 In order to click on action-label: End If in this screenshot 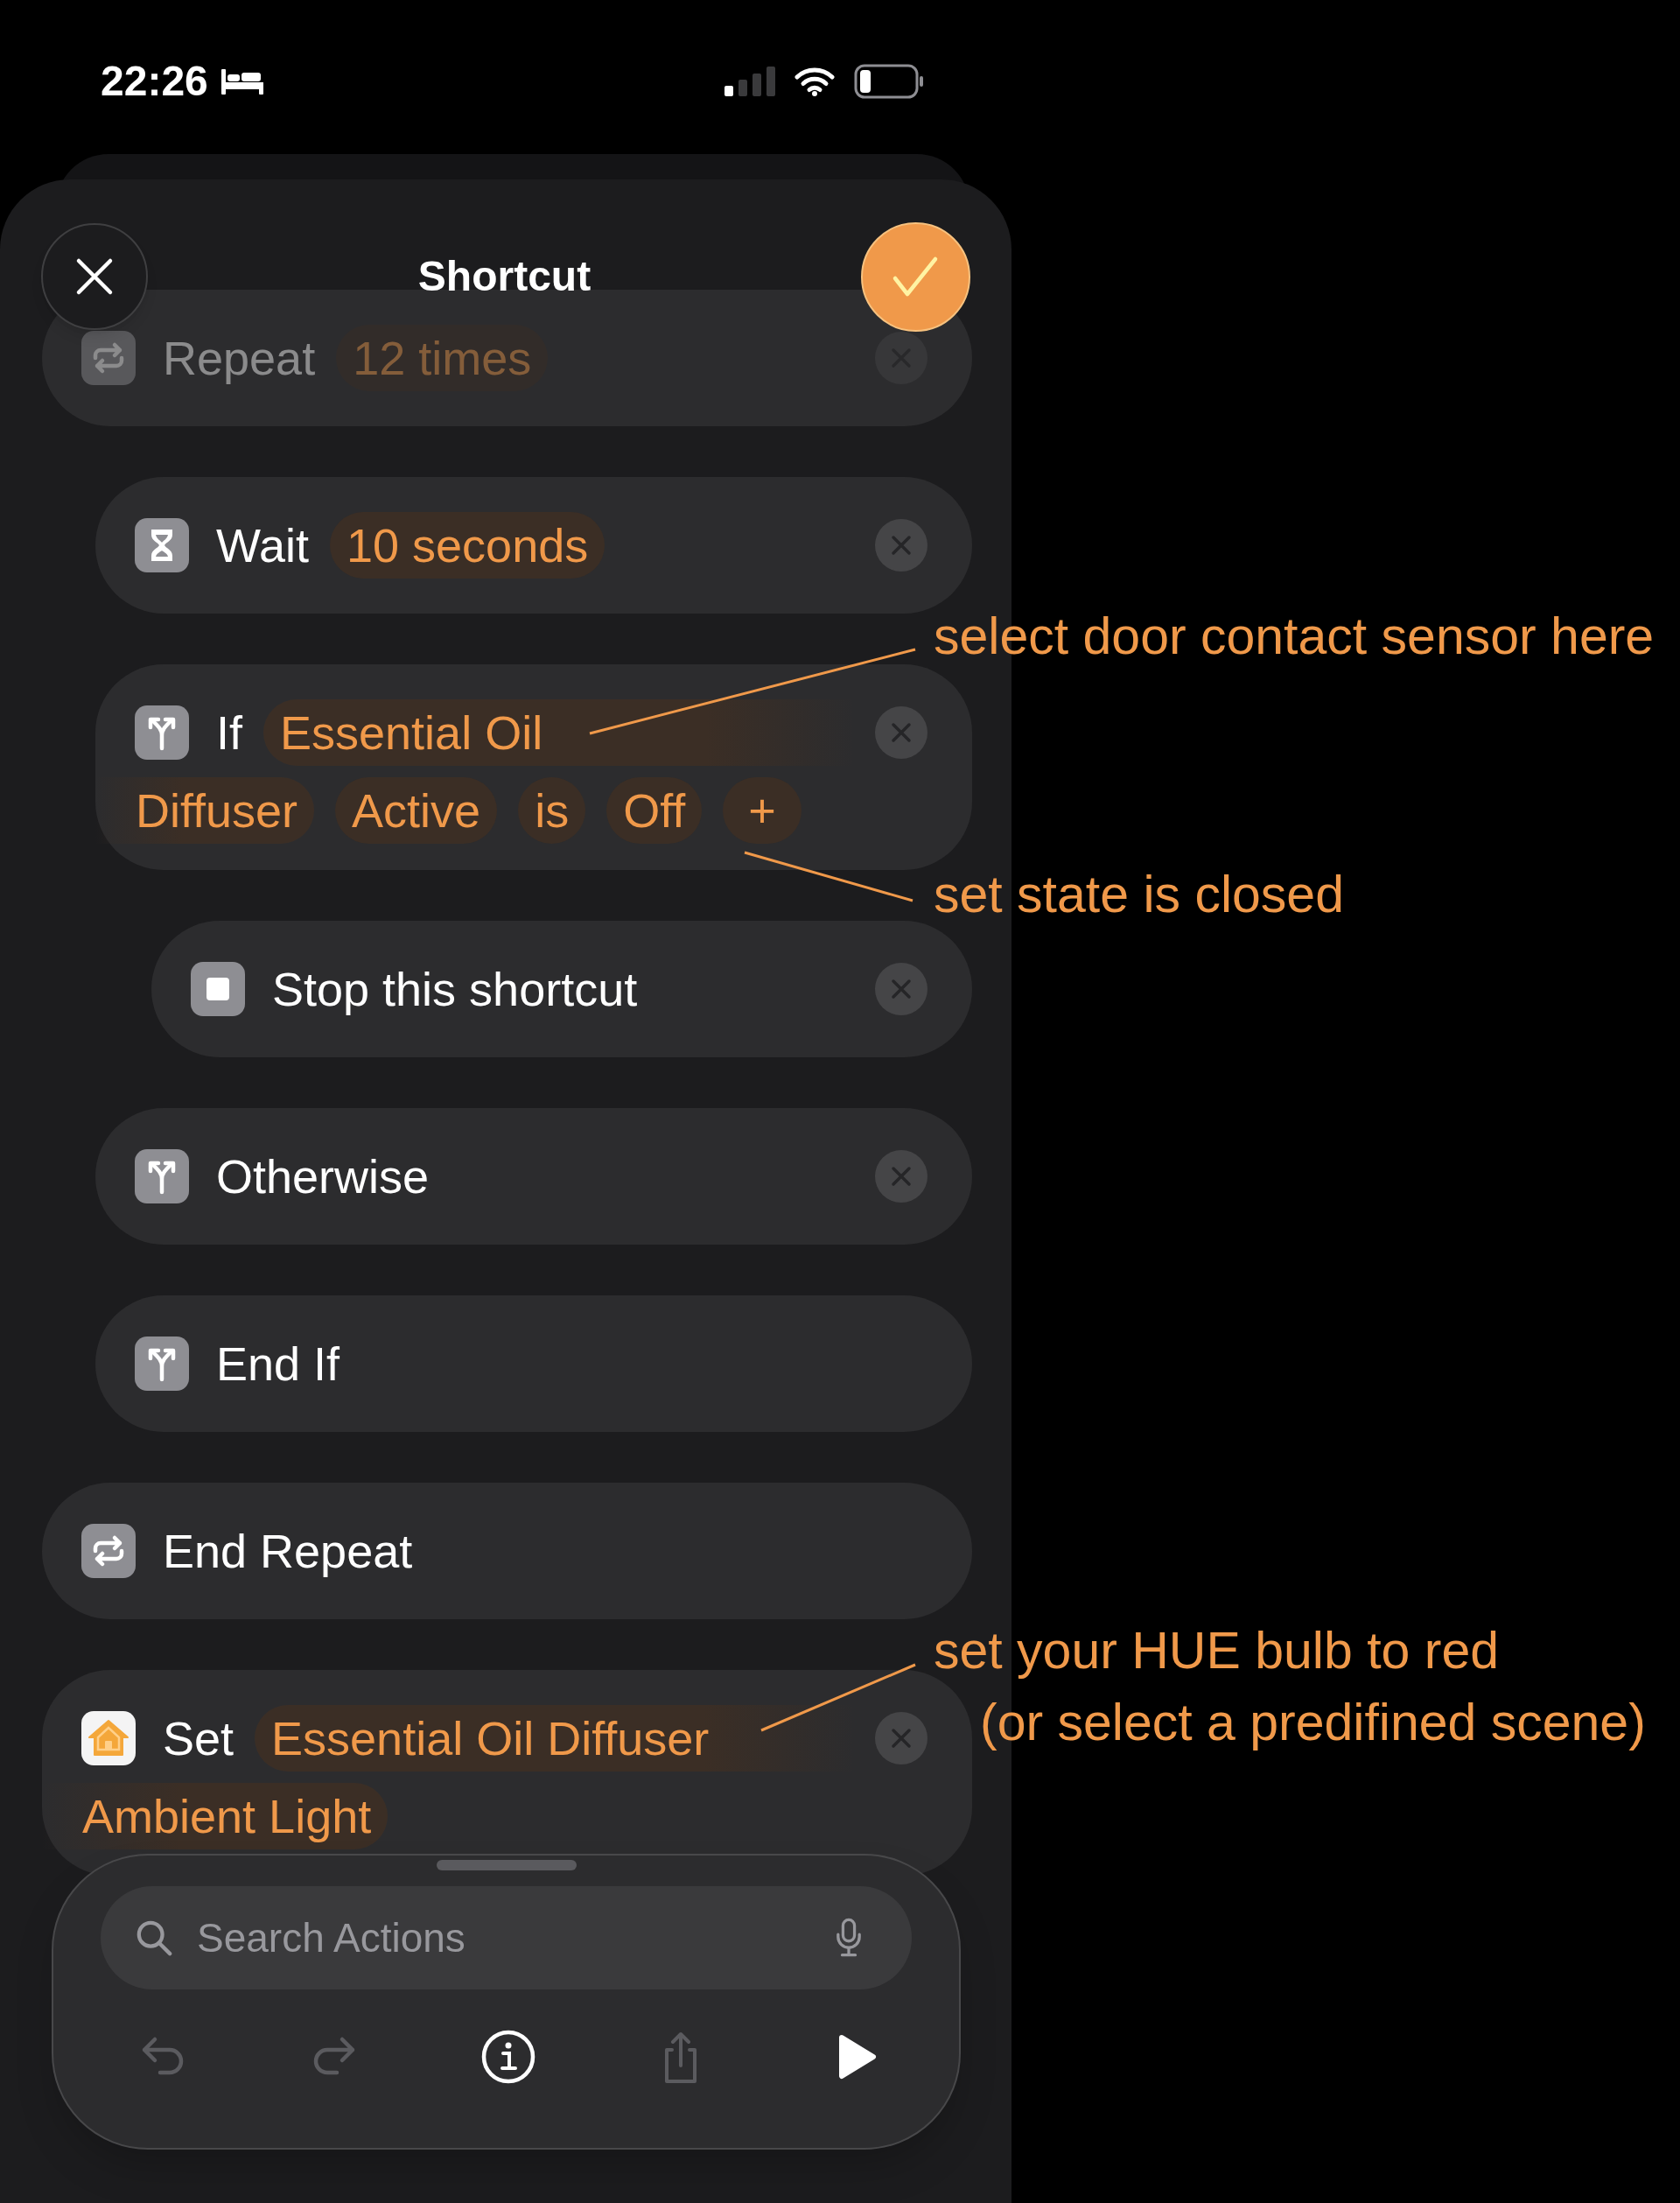, I will do `click(278, 1363)`.